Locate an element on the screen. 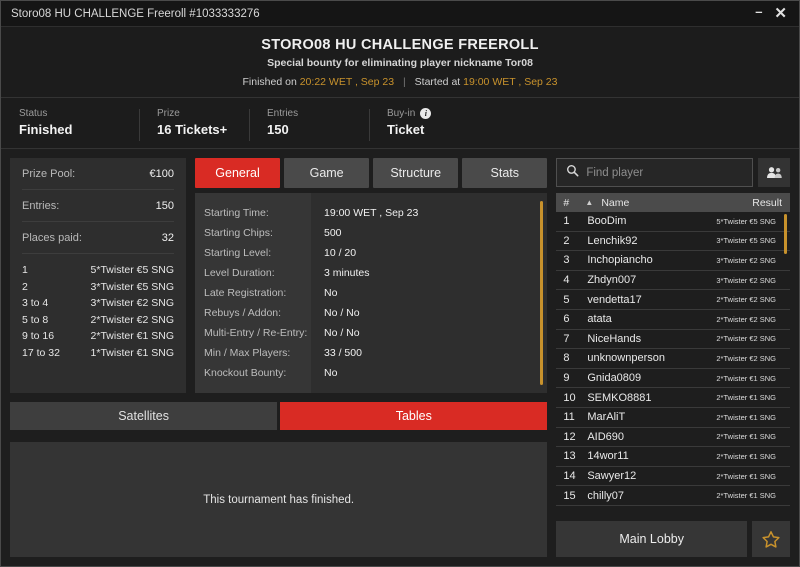 Image resolution: width=800 pixels, height=567 pixels. main-lobby-button: Main Lobby is located at coordinates (651, 539).